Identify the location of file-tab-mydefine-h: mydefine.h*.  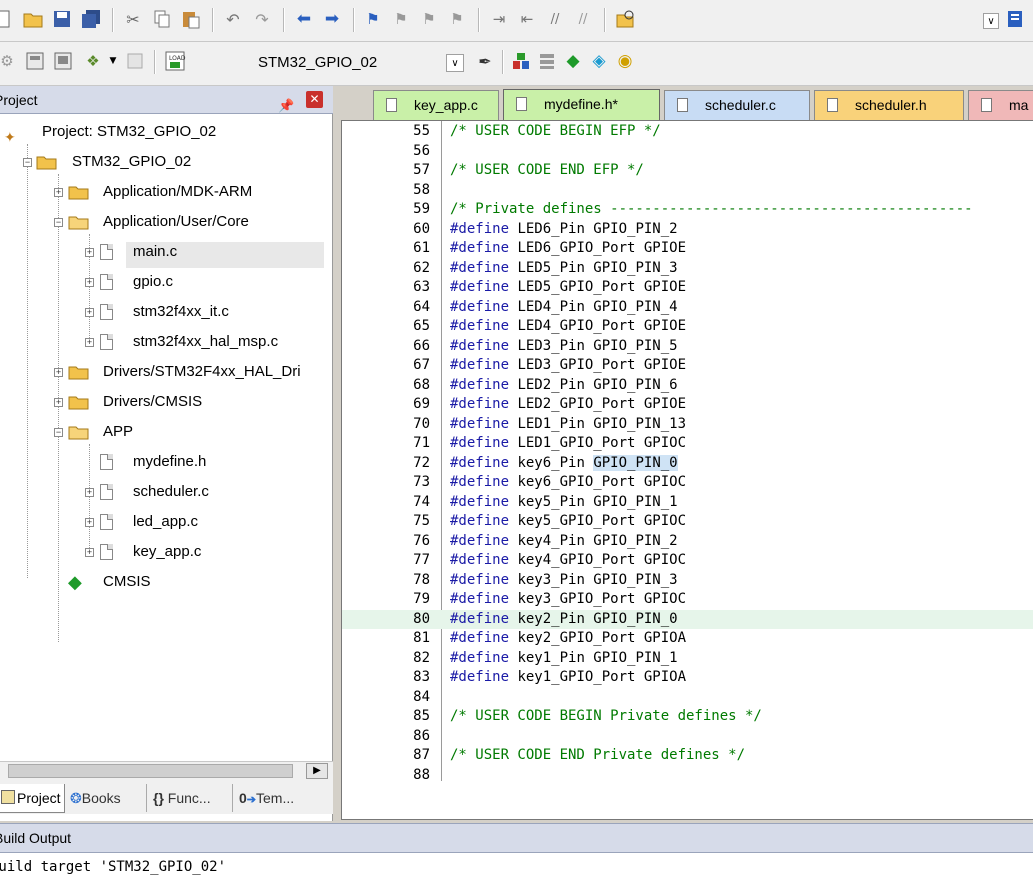
(581, 104).